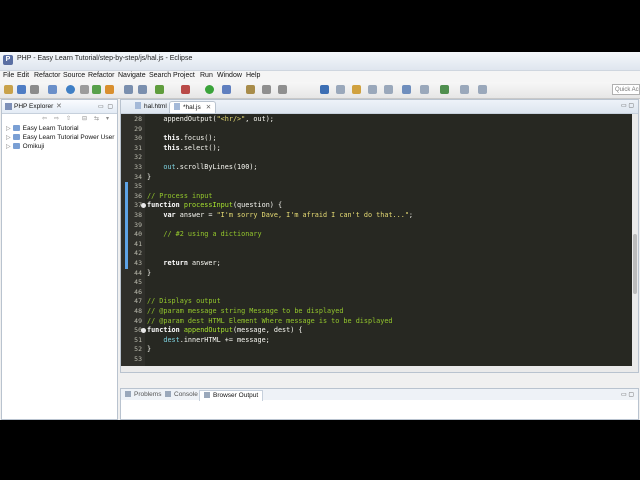 The width and height of the screenshot is (640, 480). Describe the element at coordinates (184, 75) in the screenshot. I see `menu-project: Project` at that location.